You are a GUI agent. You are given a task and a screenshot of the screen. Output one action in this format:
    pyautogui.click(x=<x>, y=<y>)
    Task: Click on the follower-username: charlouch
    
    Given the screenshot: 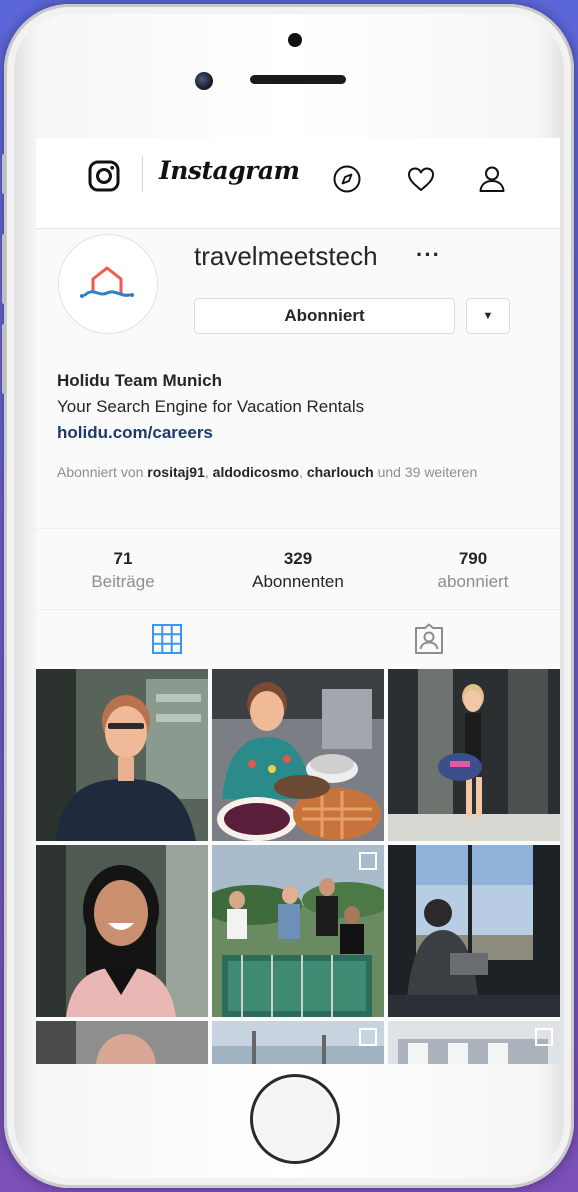 What is the action you would take?
    pyautogui.click(x=340, y=472)
    